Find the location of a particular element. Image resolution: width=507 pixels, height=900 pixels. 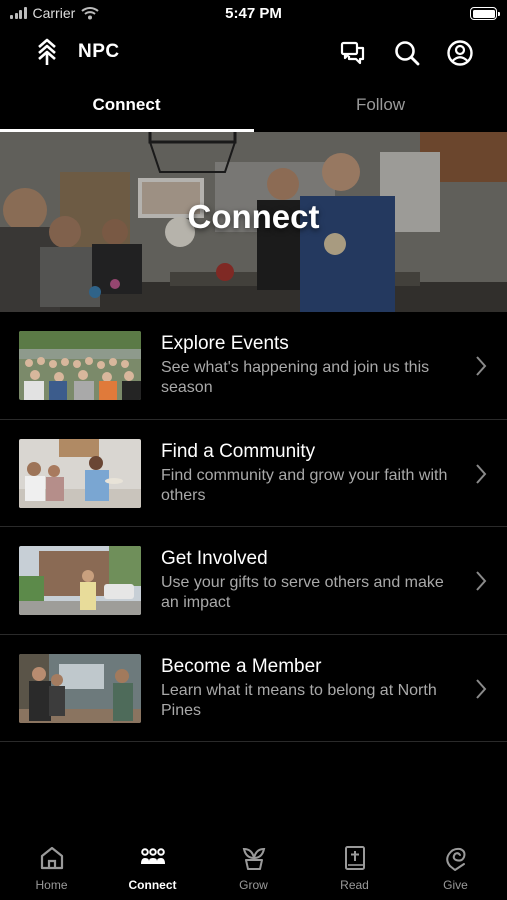

people-icon is located at coordinates (152, 856).